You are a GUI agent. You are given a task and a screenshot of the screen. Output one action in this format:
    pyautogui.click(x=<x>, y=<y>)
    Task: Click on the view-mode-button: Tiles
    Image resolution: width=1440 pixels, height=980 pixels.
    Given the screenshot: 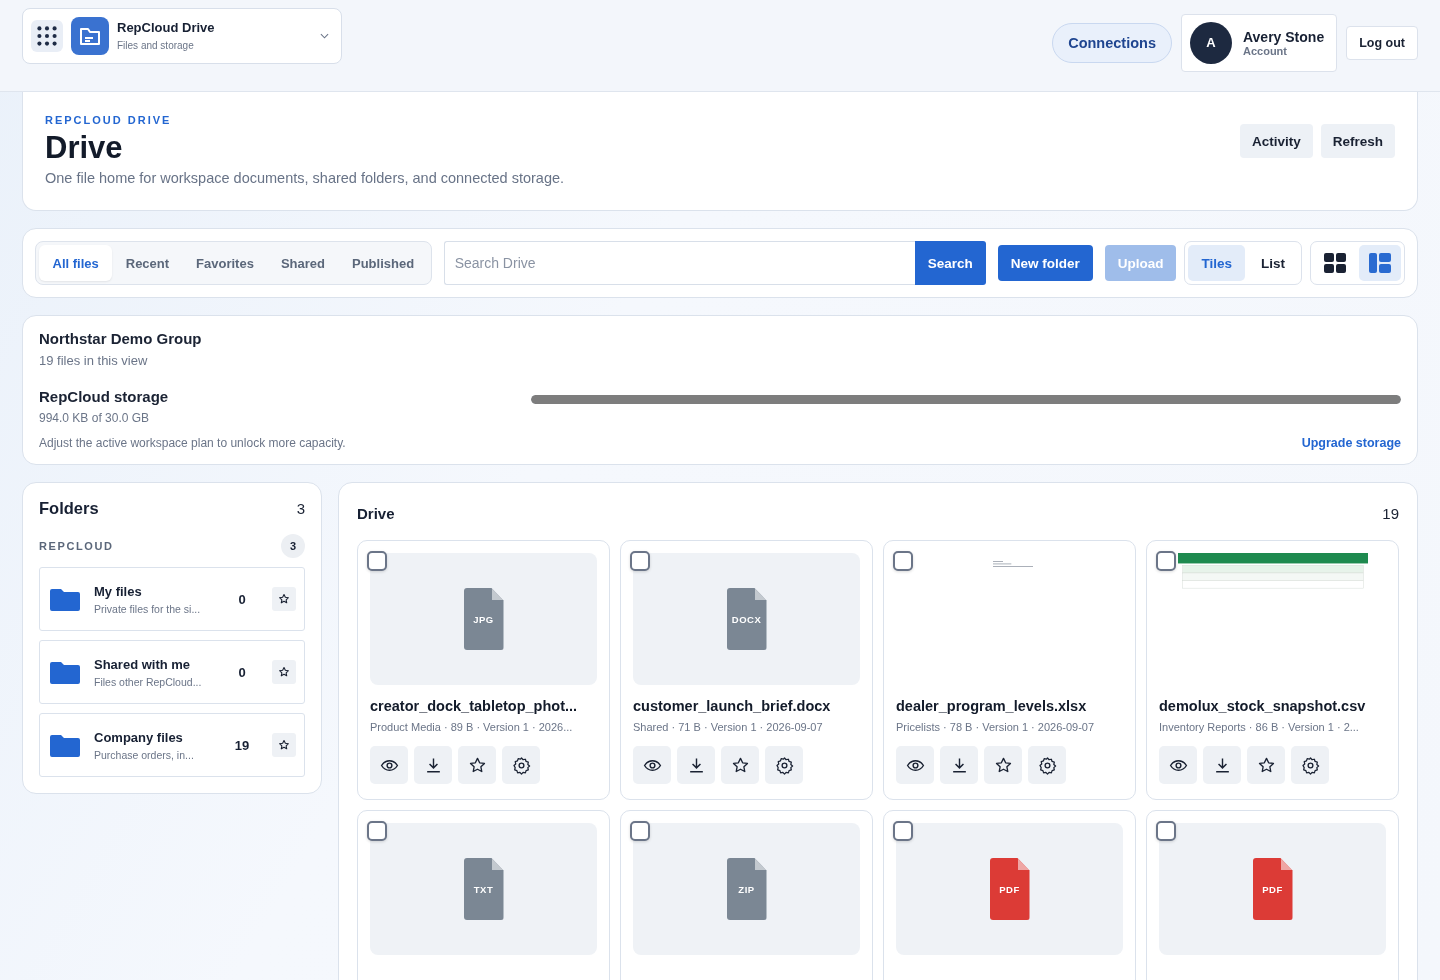 What is the action you would take?
    pyautogui.click(x=1216, y=263)
    